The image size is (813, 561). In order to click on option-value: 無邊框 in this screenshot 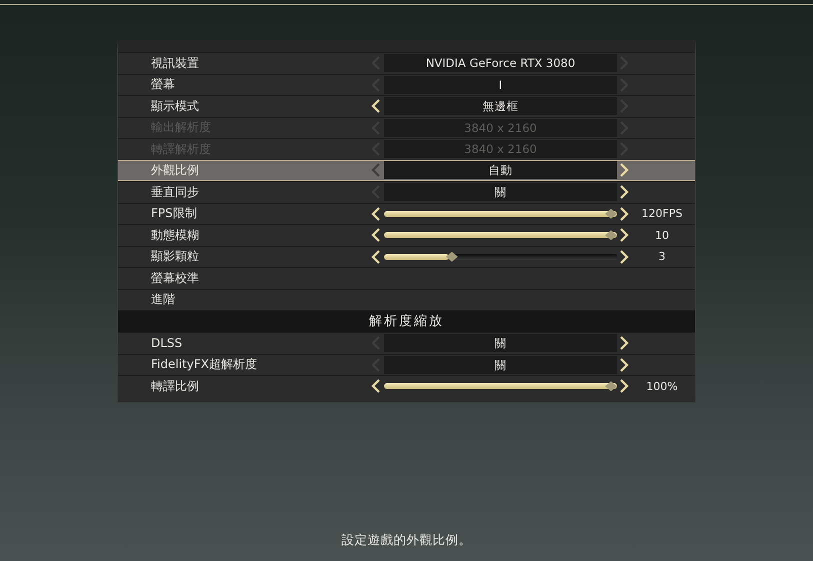, I will do `click(500, 106)`.